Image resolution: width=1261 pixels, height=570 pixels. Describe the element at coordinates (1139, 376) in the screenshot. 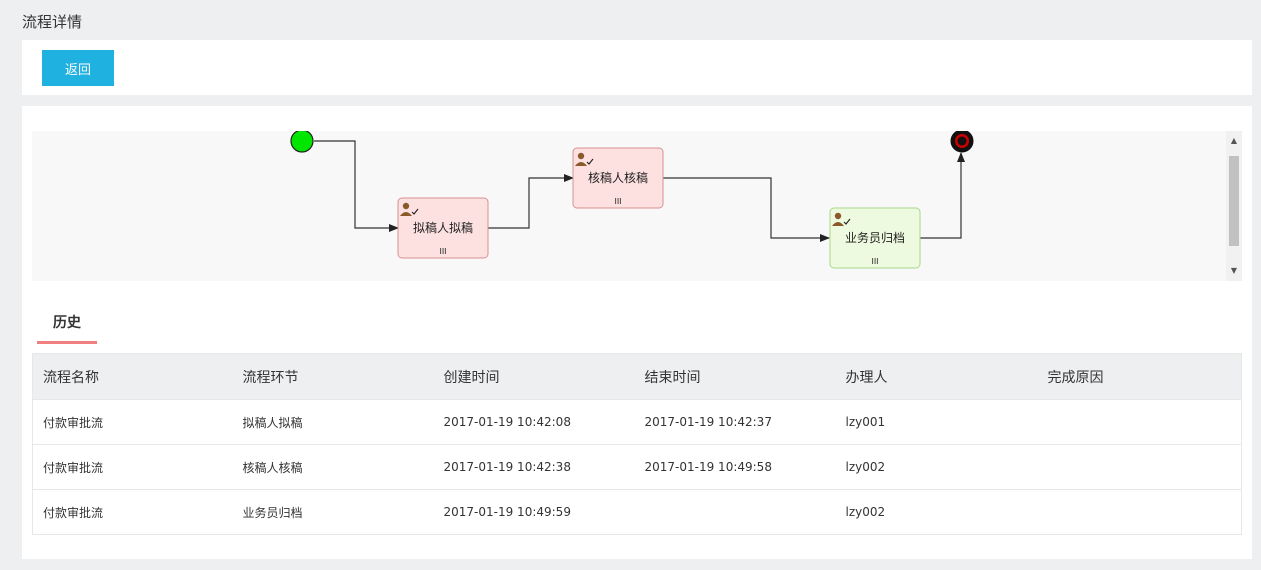

I see `column-header: 完成原因` at that location.